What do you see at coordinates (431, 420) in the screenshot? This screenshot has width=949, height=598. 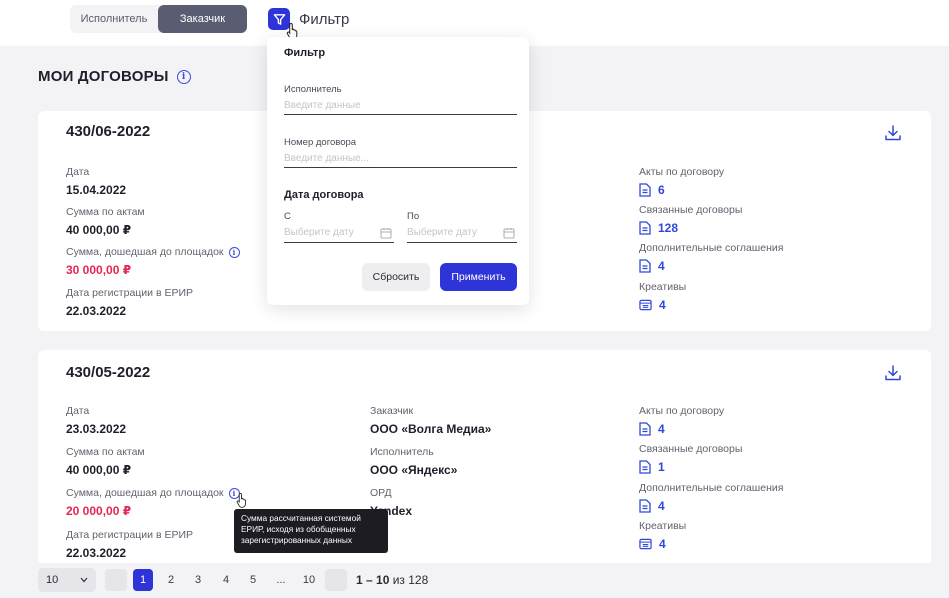 I see `field-customer: Заказчик ООО «Волга Медиа»` at bounding box center [431, 420].